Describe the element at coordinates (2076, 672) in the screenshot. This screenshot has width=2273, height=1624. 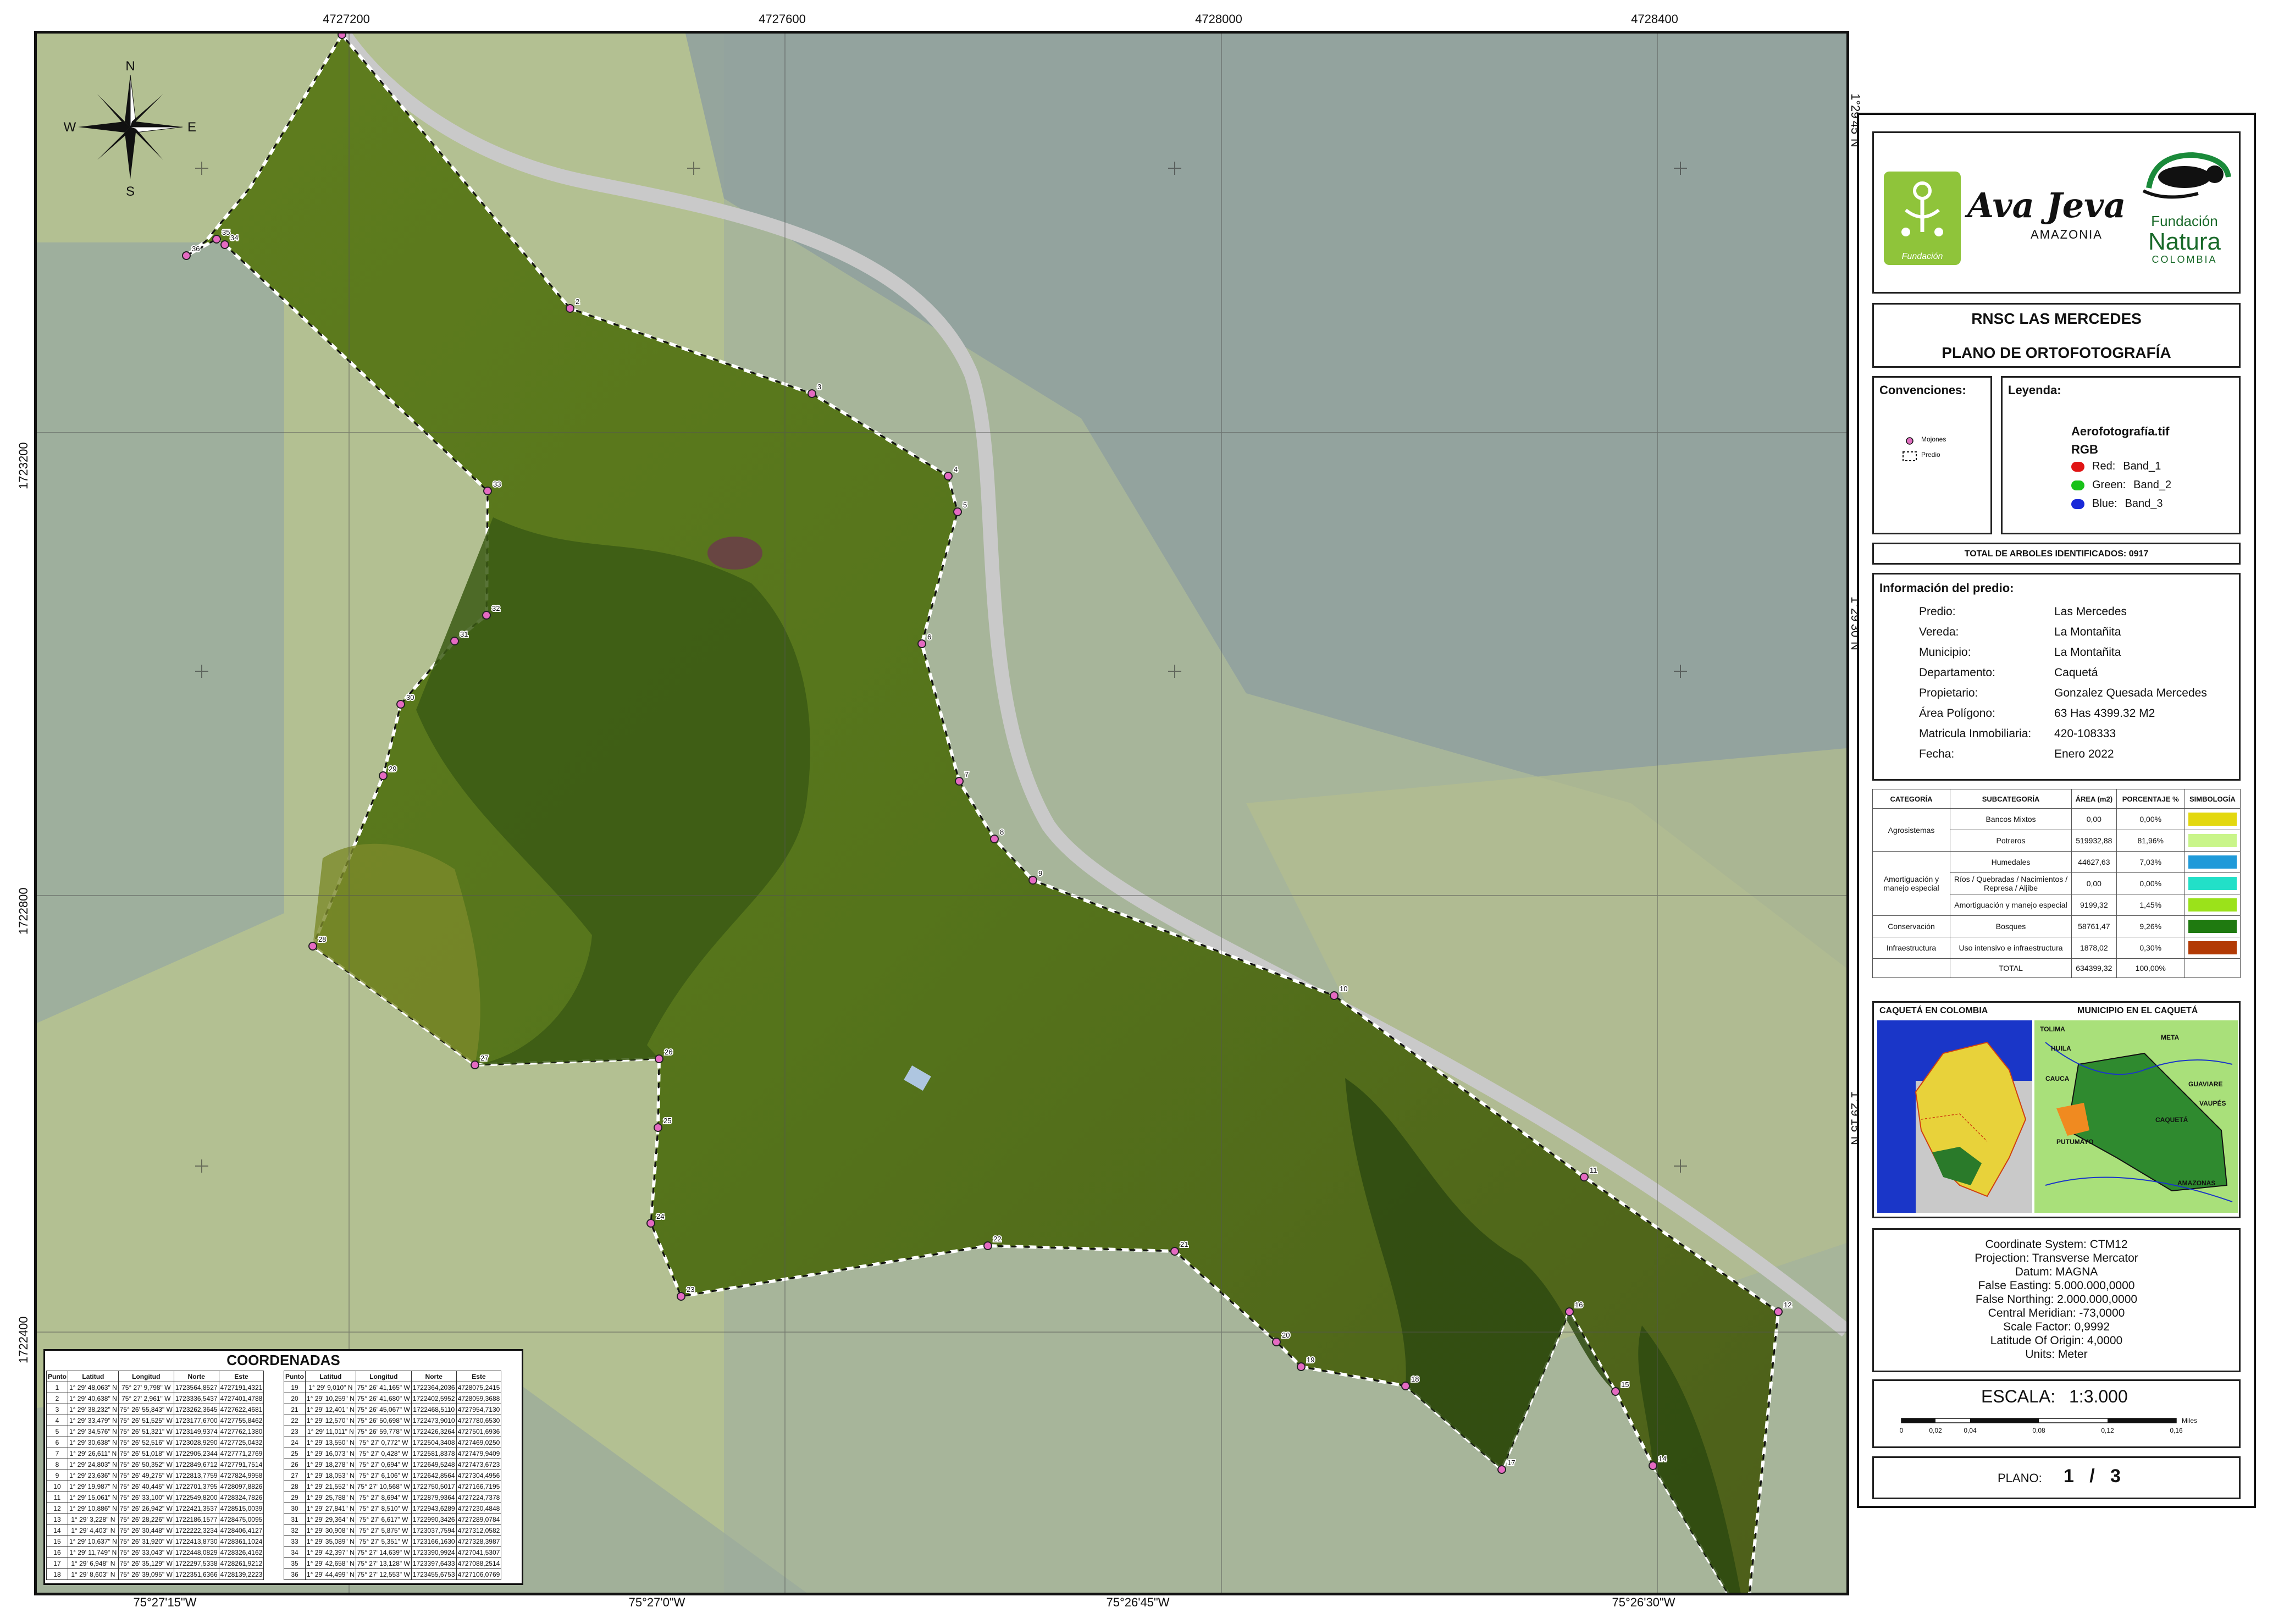
I see `info-value: Caquetá` at that location.